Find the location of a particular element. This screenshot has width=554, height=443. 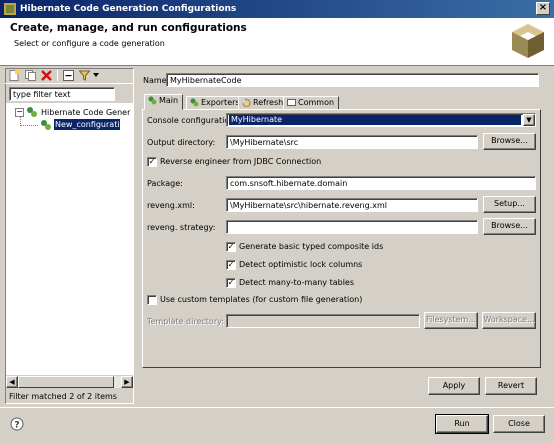

template-dir-label: Template directory: is located at coordinates (185, 321).